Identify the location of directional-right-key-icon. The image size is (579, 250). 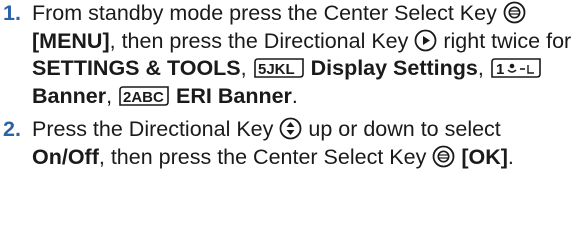
(425, 40).